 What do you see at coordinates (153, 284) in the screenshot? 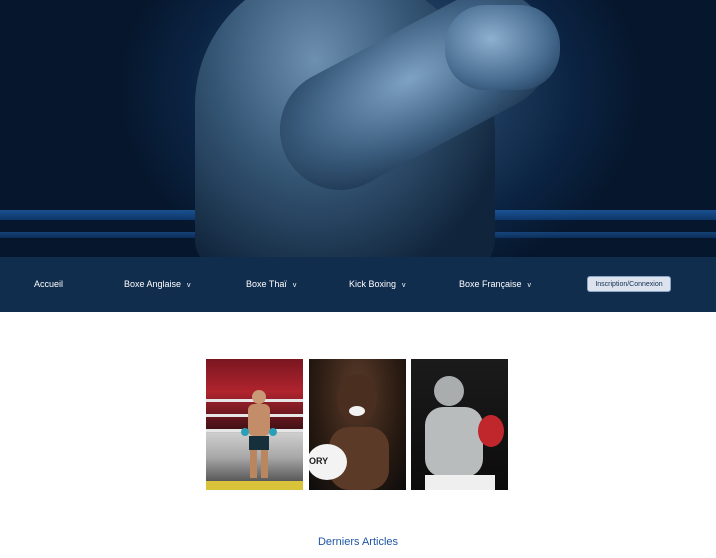
I see `nav-item-label: Boxe Anglaise` at bounding box center [153, 284].